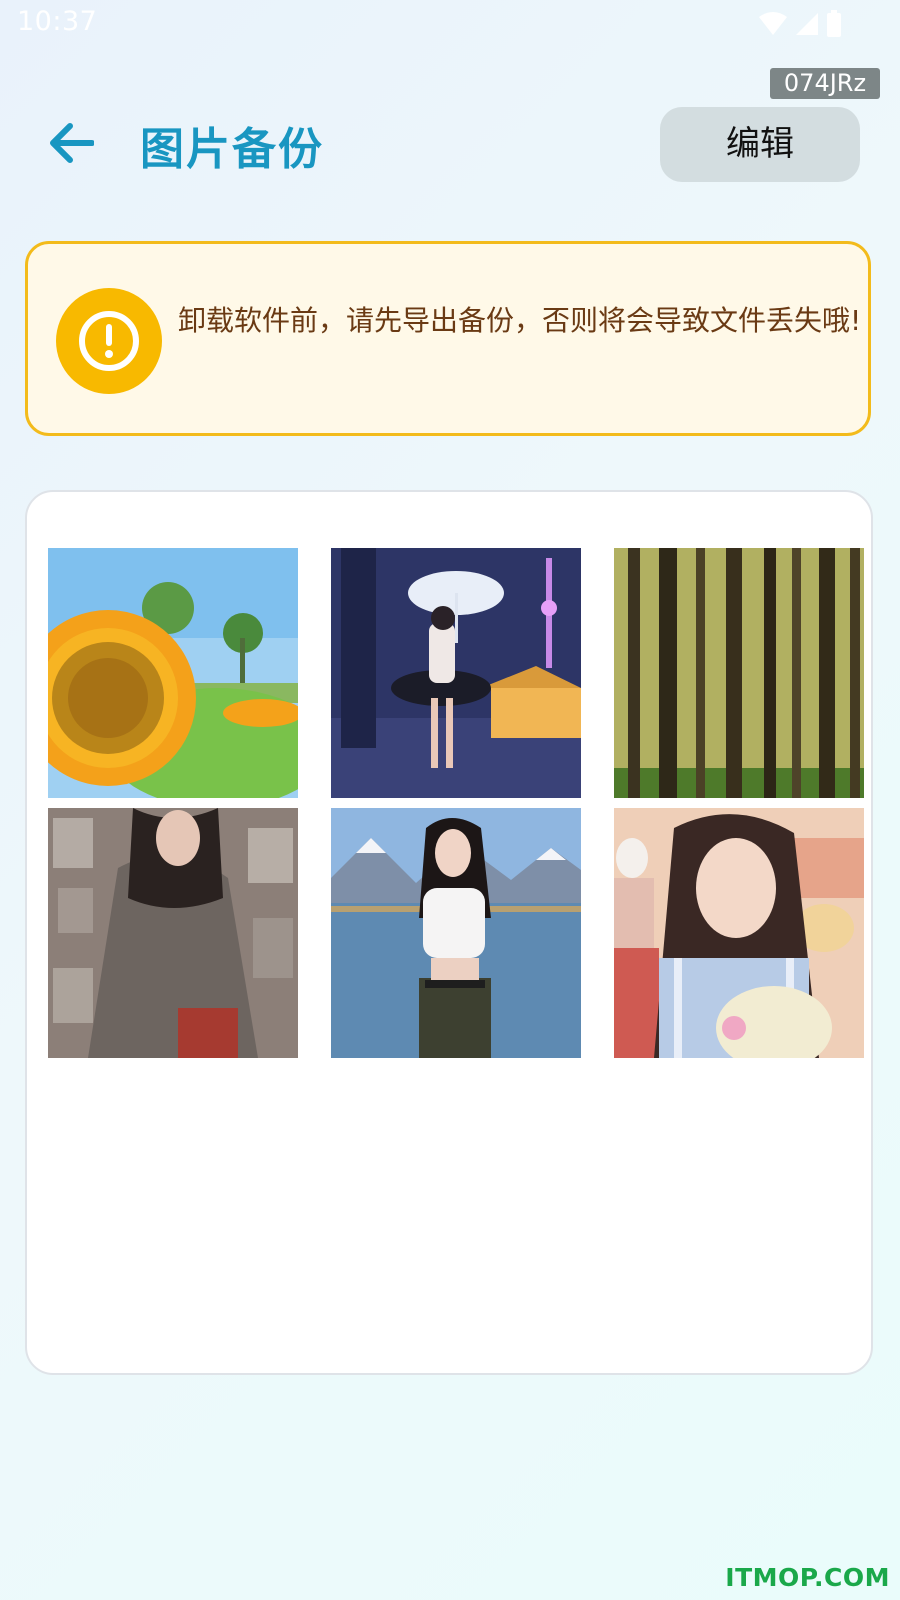  What do you see at coordinates (57, 21) in the screenshot?
I see `status-time: 10:37` at bounding box center [57, 21].